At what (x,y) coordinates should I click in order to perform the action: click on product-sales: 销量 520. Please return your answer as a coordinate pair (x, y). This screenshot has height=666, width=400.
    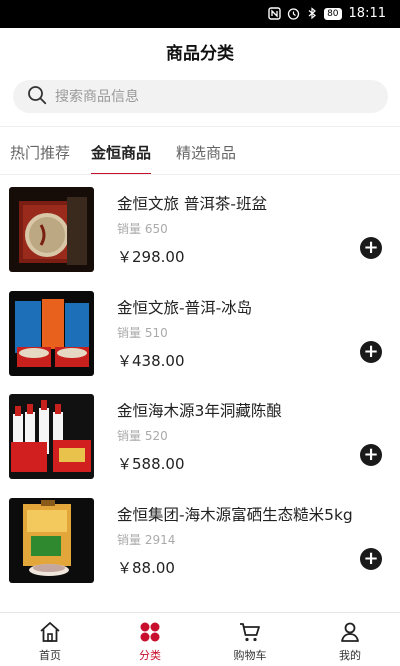
    Looking at the image, I should click on (142, 436).